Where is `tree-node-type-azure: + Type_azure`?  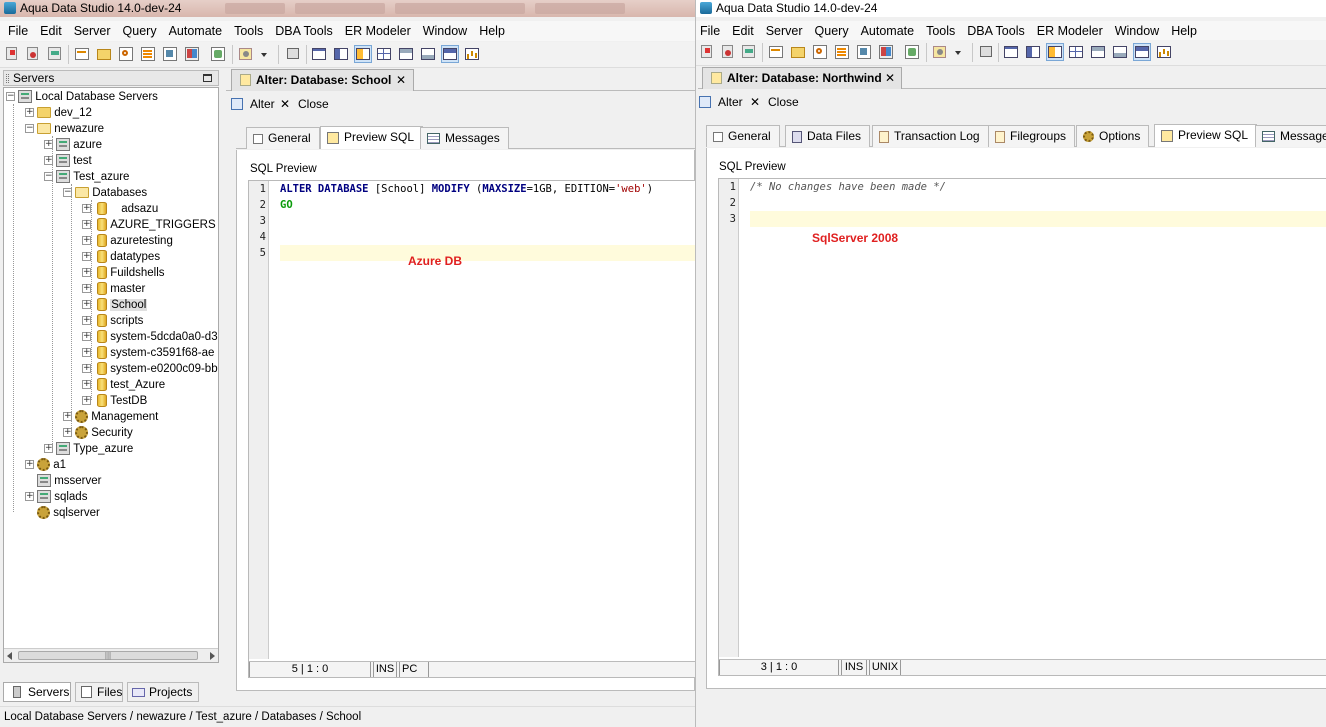 tree-node-type-azure: + Type_azure is located at coordinates (88, 449).